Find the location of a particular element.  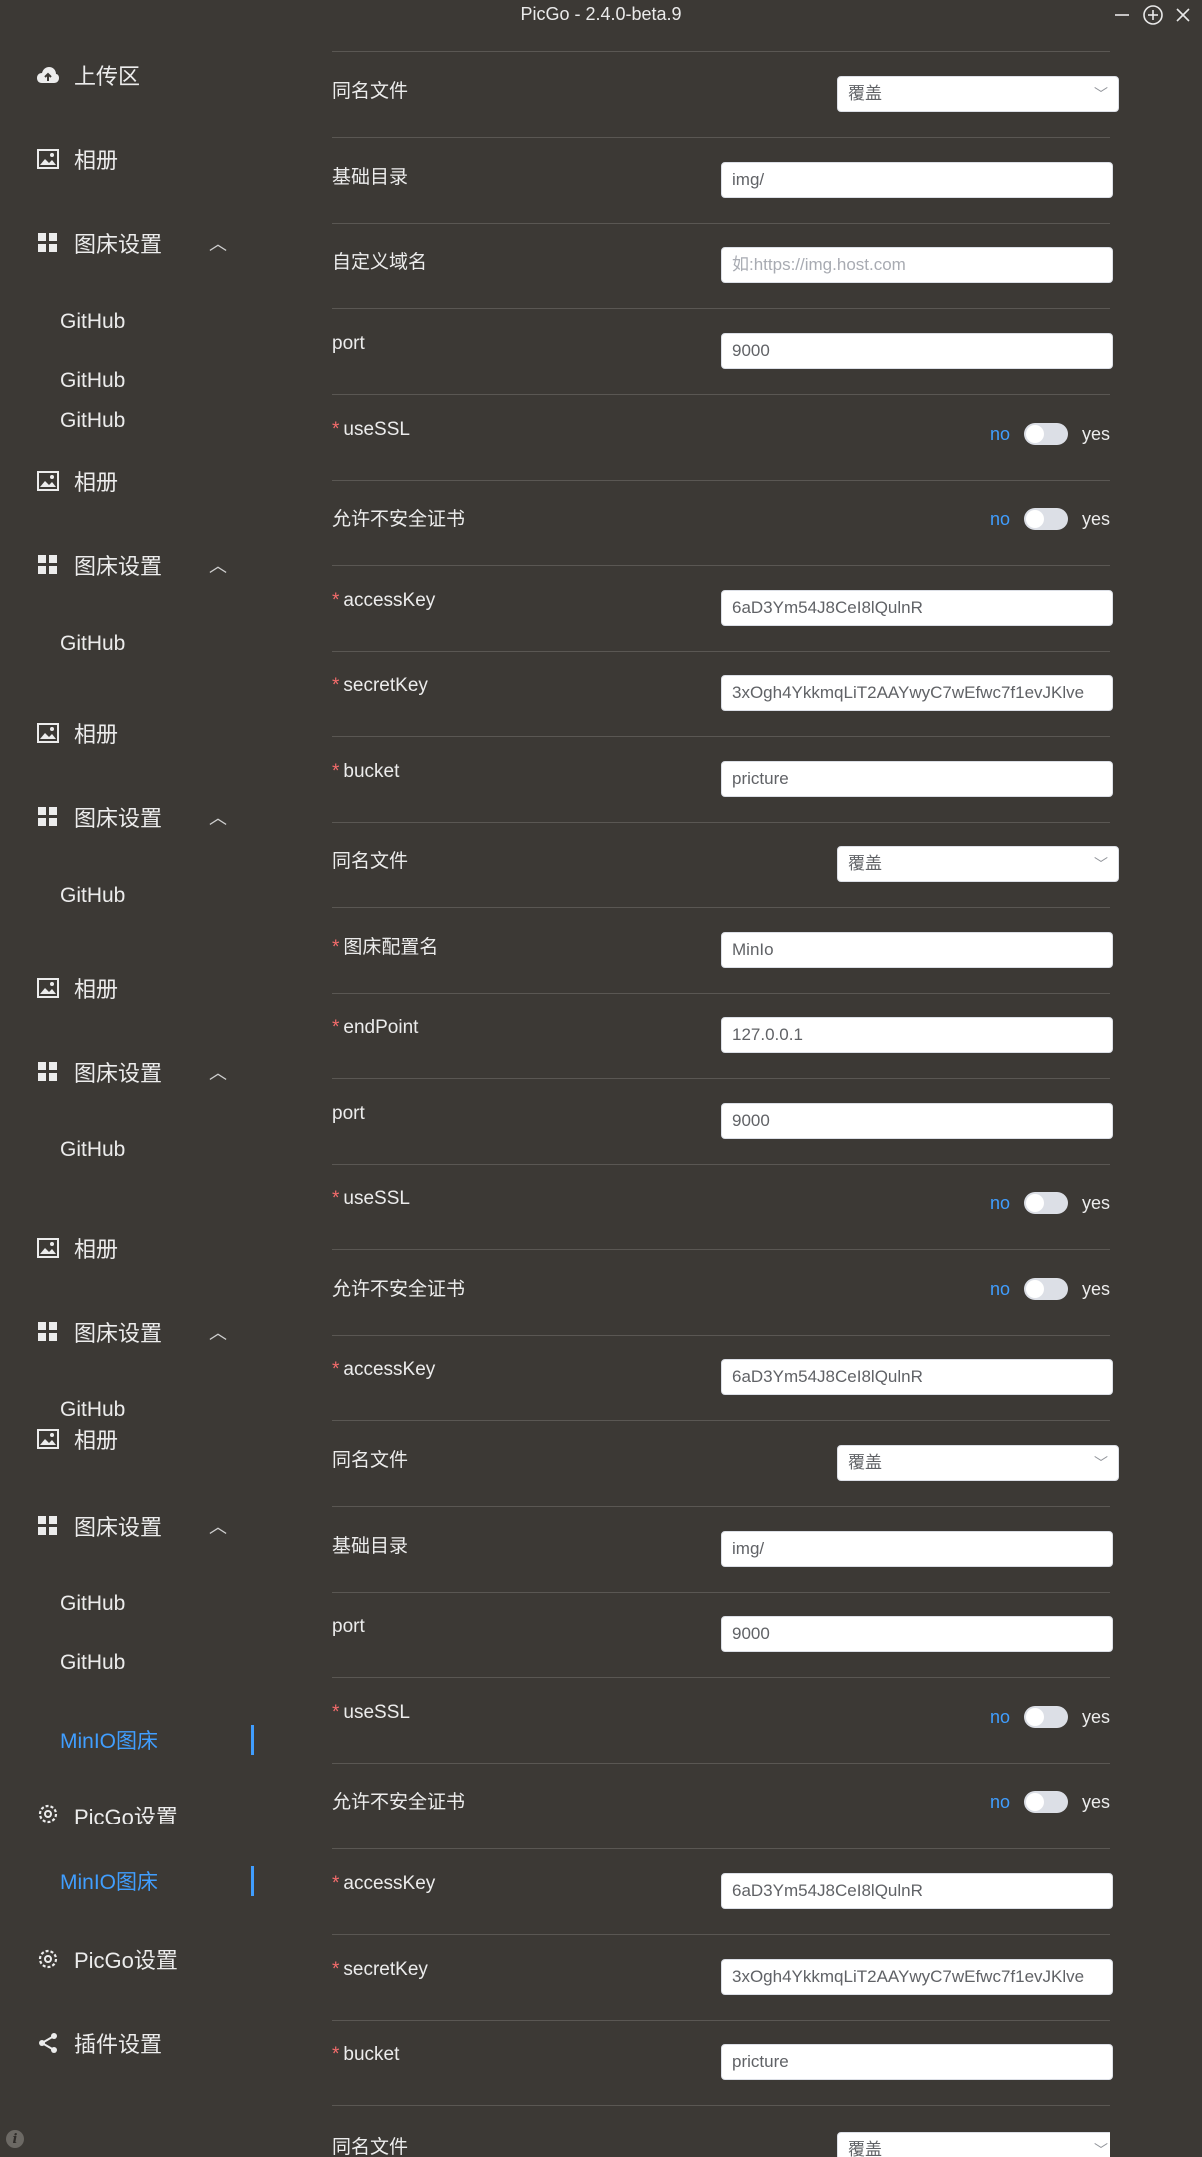

close-icon is located at coordinates (1183, 15).